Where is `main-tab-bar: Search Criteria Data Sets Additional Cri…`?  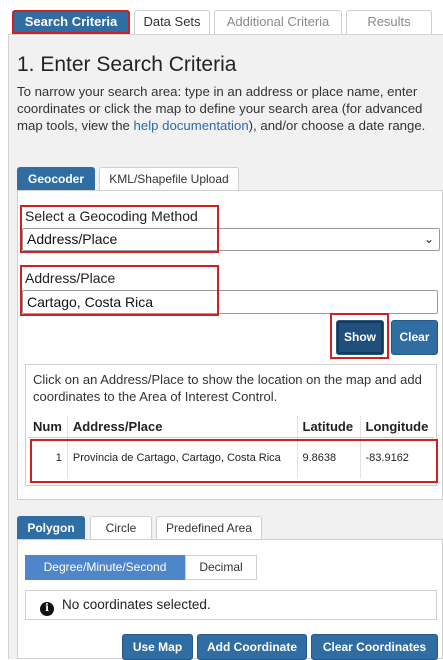
main-tab-bar: Search Criteria Data Sets Additional Cri… is located at coordinates (221, 19).